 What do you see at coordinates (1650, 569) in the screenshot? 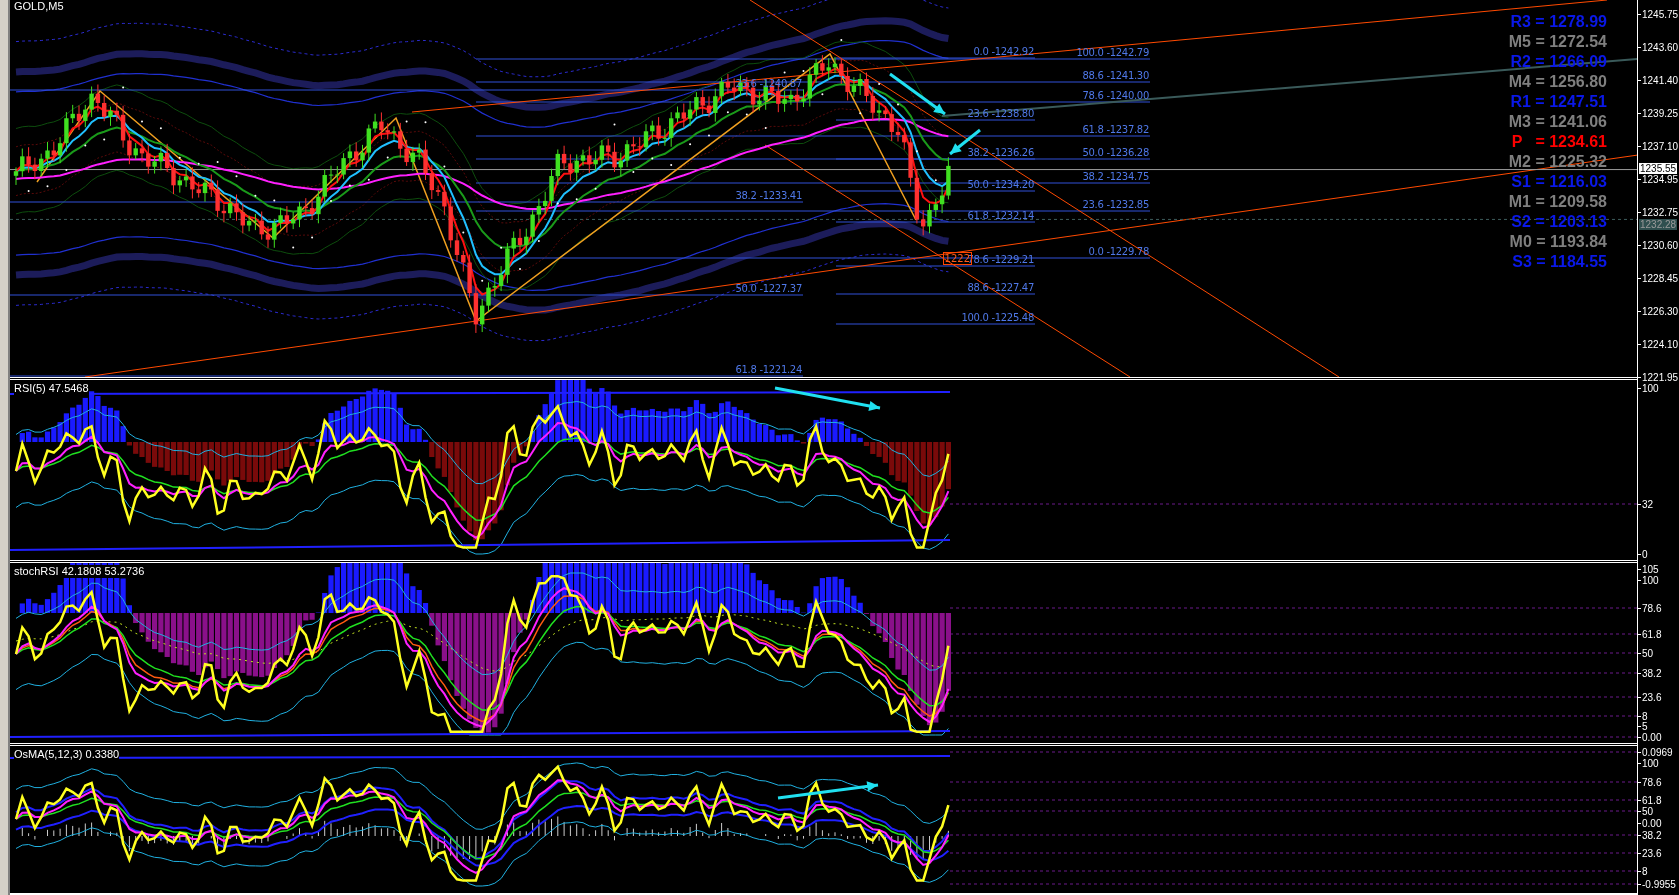
I see `axis-label: 105` at bounding box center [1650, 569].